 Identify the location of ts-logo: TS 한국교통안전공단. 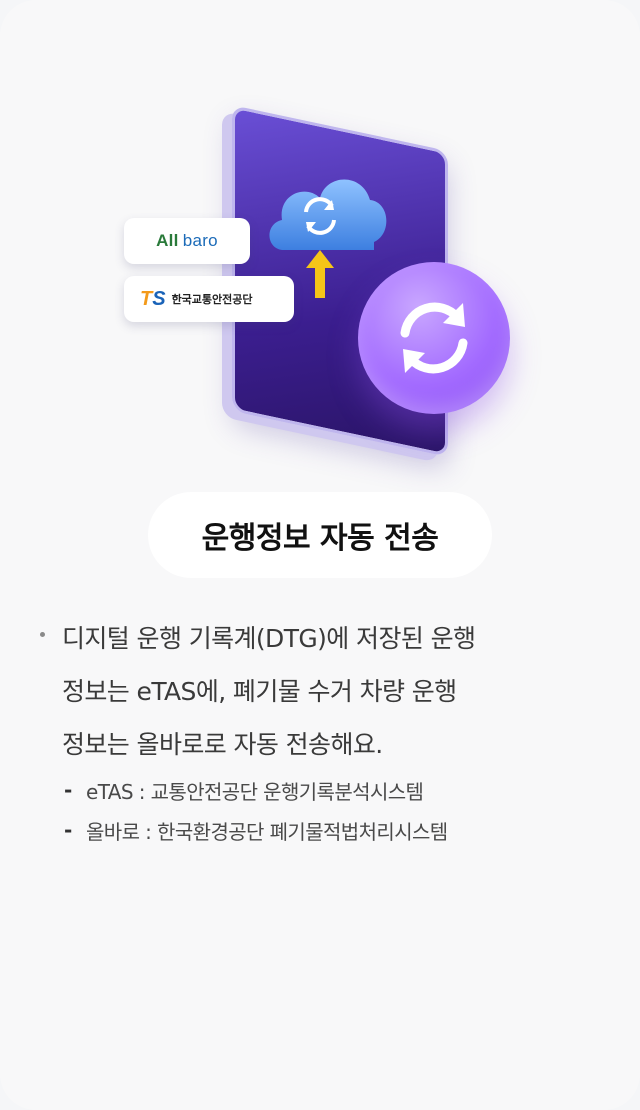
(209, 299).